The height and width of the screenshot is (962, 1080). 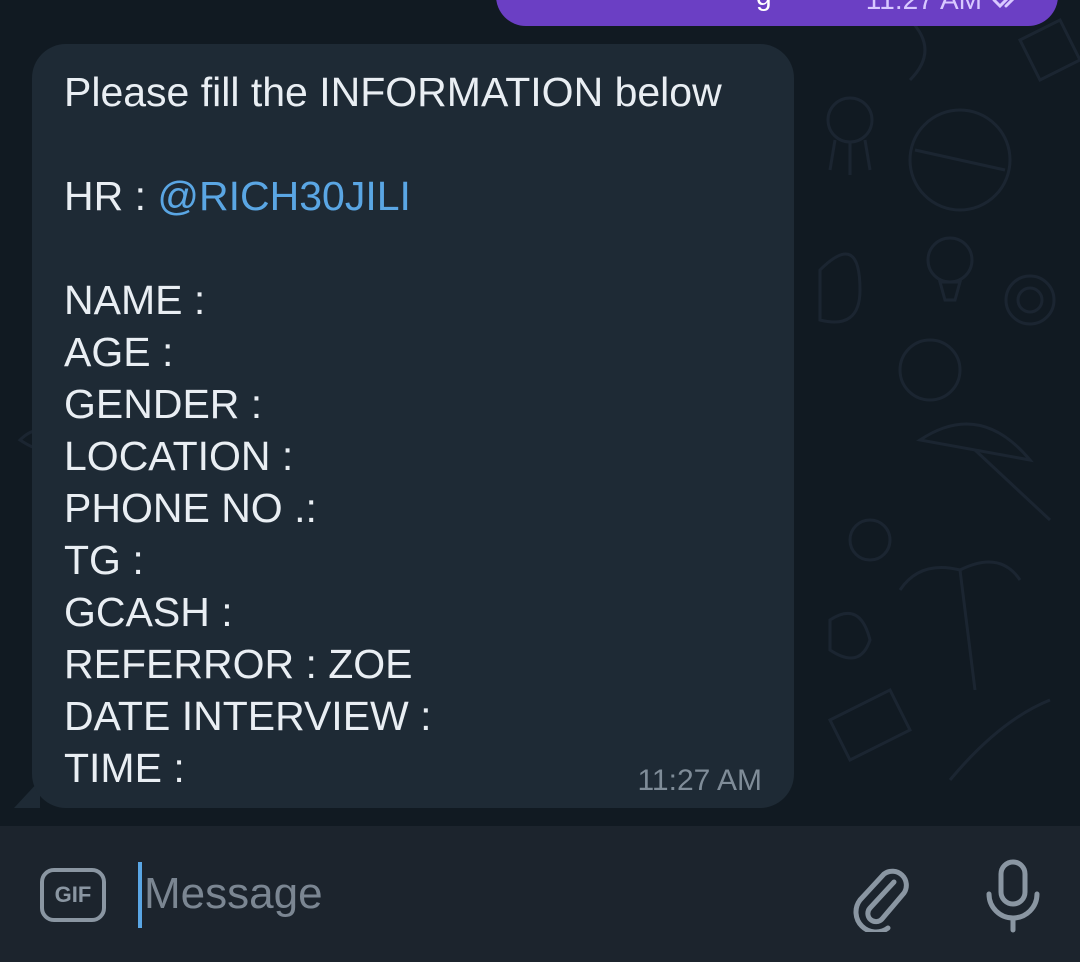 I want to click on form-field-name: NAME :, so click(x=135, y=300).